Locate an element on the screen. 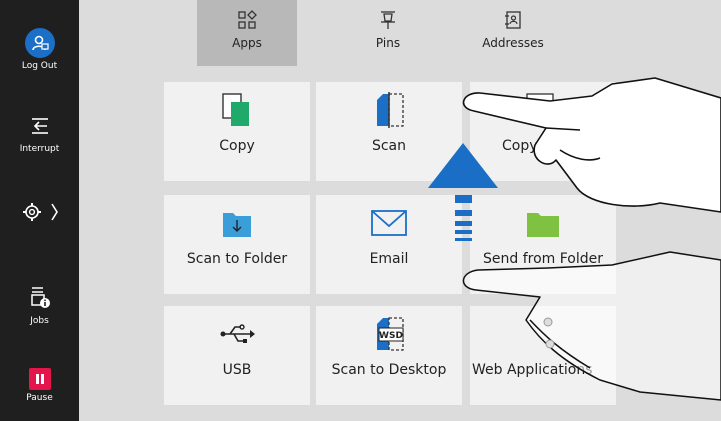 The height and width of the screenshot is (421, 721). logout-label: Log Out is located at coordinates (39, 66).